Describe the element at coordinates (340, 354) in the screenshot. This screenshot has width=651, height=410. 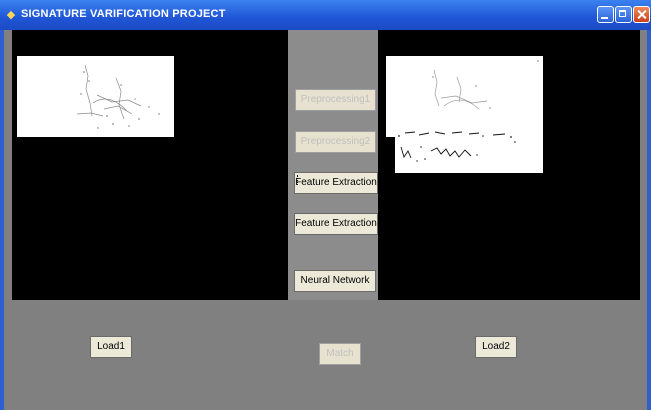
I see `match-button: Match` at that location.